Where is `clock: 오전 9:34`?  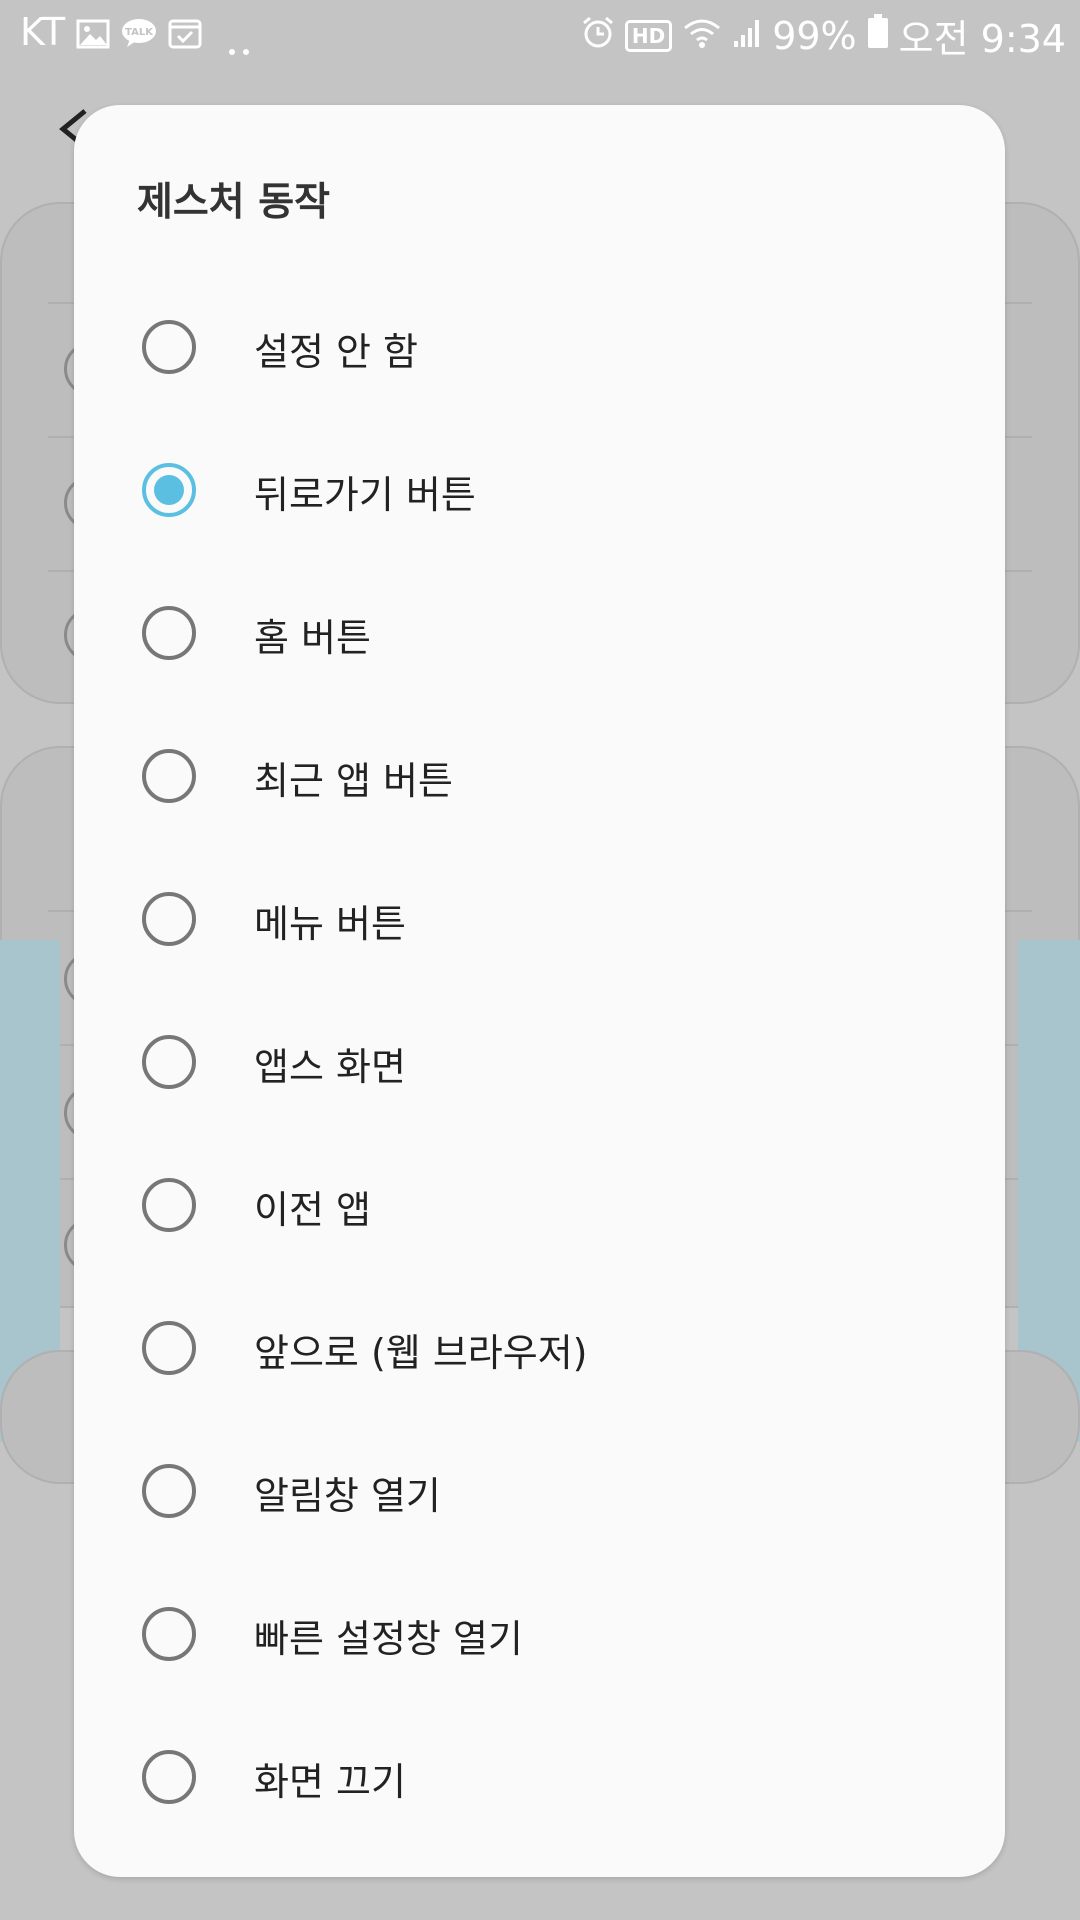 clock: 오전 9:34 is located at coordinates (982, 39).